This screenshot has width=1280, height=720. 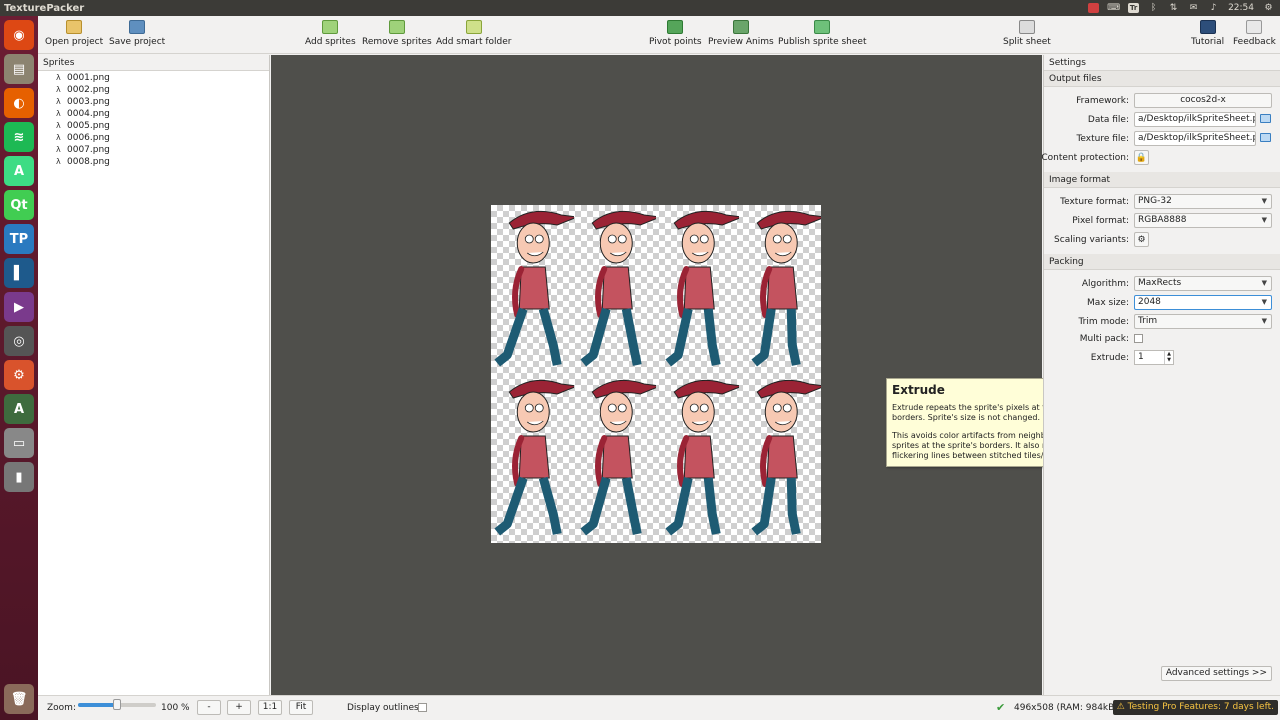 I want to click on sprite-list-item: λ 0004.png, so click(x=153, y=114).